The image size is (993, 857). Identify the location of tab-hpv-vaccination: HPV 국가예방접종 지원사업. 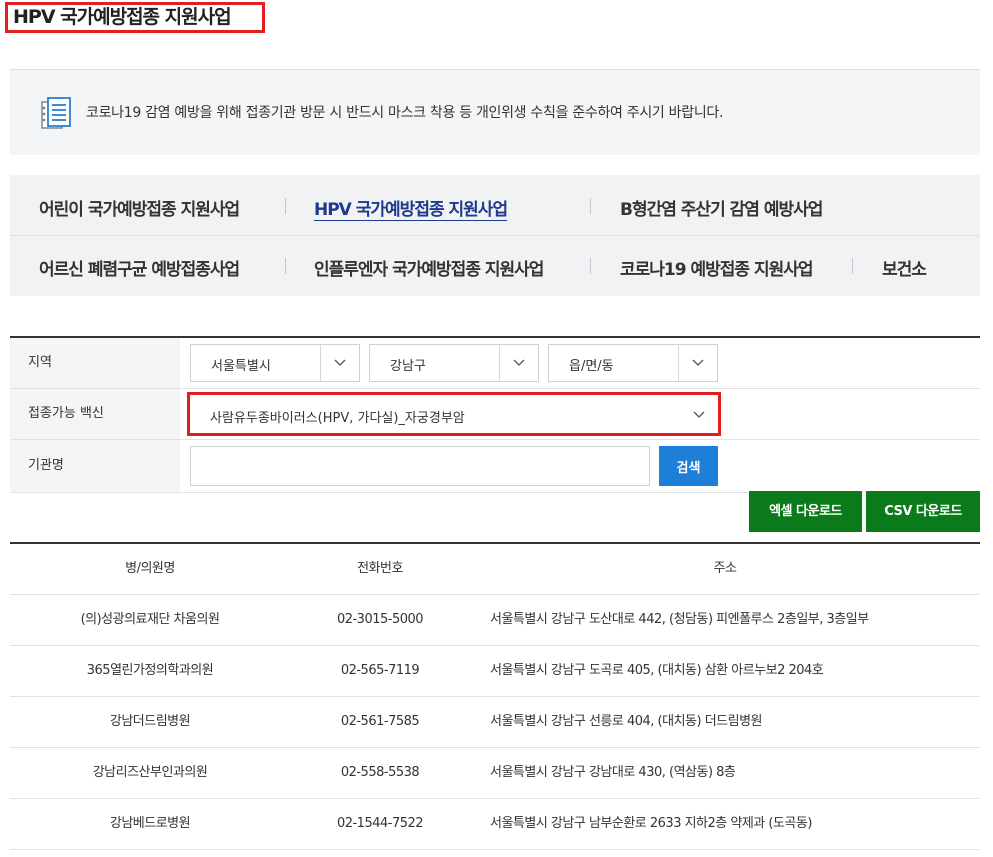
(411, 207).